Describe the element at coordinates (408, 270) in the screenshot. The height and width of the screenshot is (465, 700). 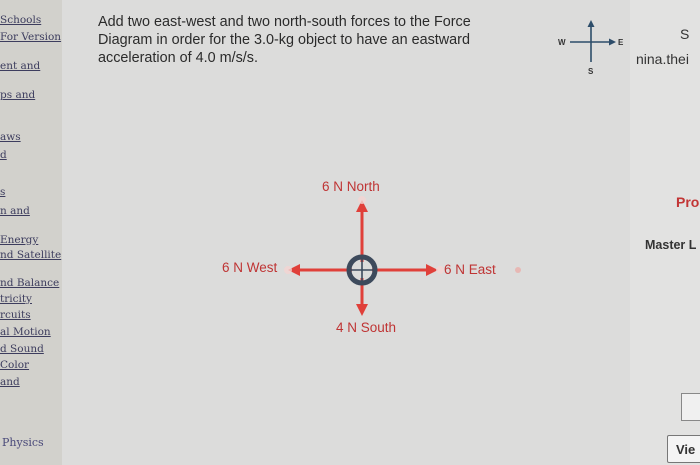
I see `east-force-arrow` at that location.